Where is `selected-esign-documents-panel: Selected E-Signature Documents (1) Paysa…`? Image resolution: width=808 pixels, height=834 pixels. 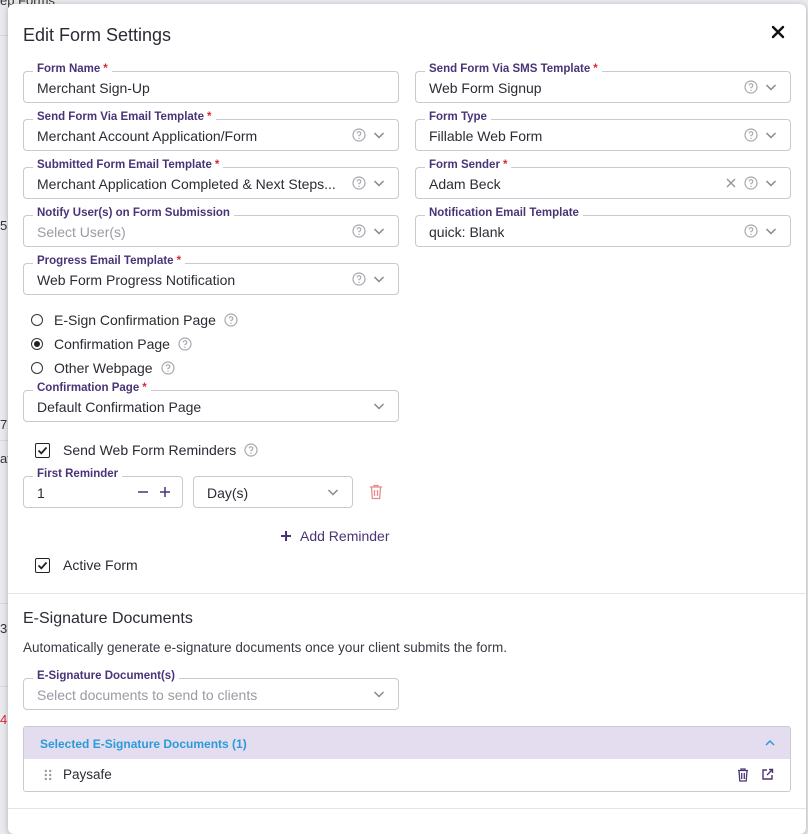 selected-esign-documents-panel: Selected E-Signature Documents (1) Paysa… is located at coordinates (407, 759).